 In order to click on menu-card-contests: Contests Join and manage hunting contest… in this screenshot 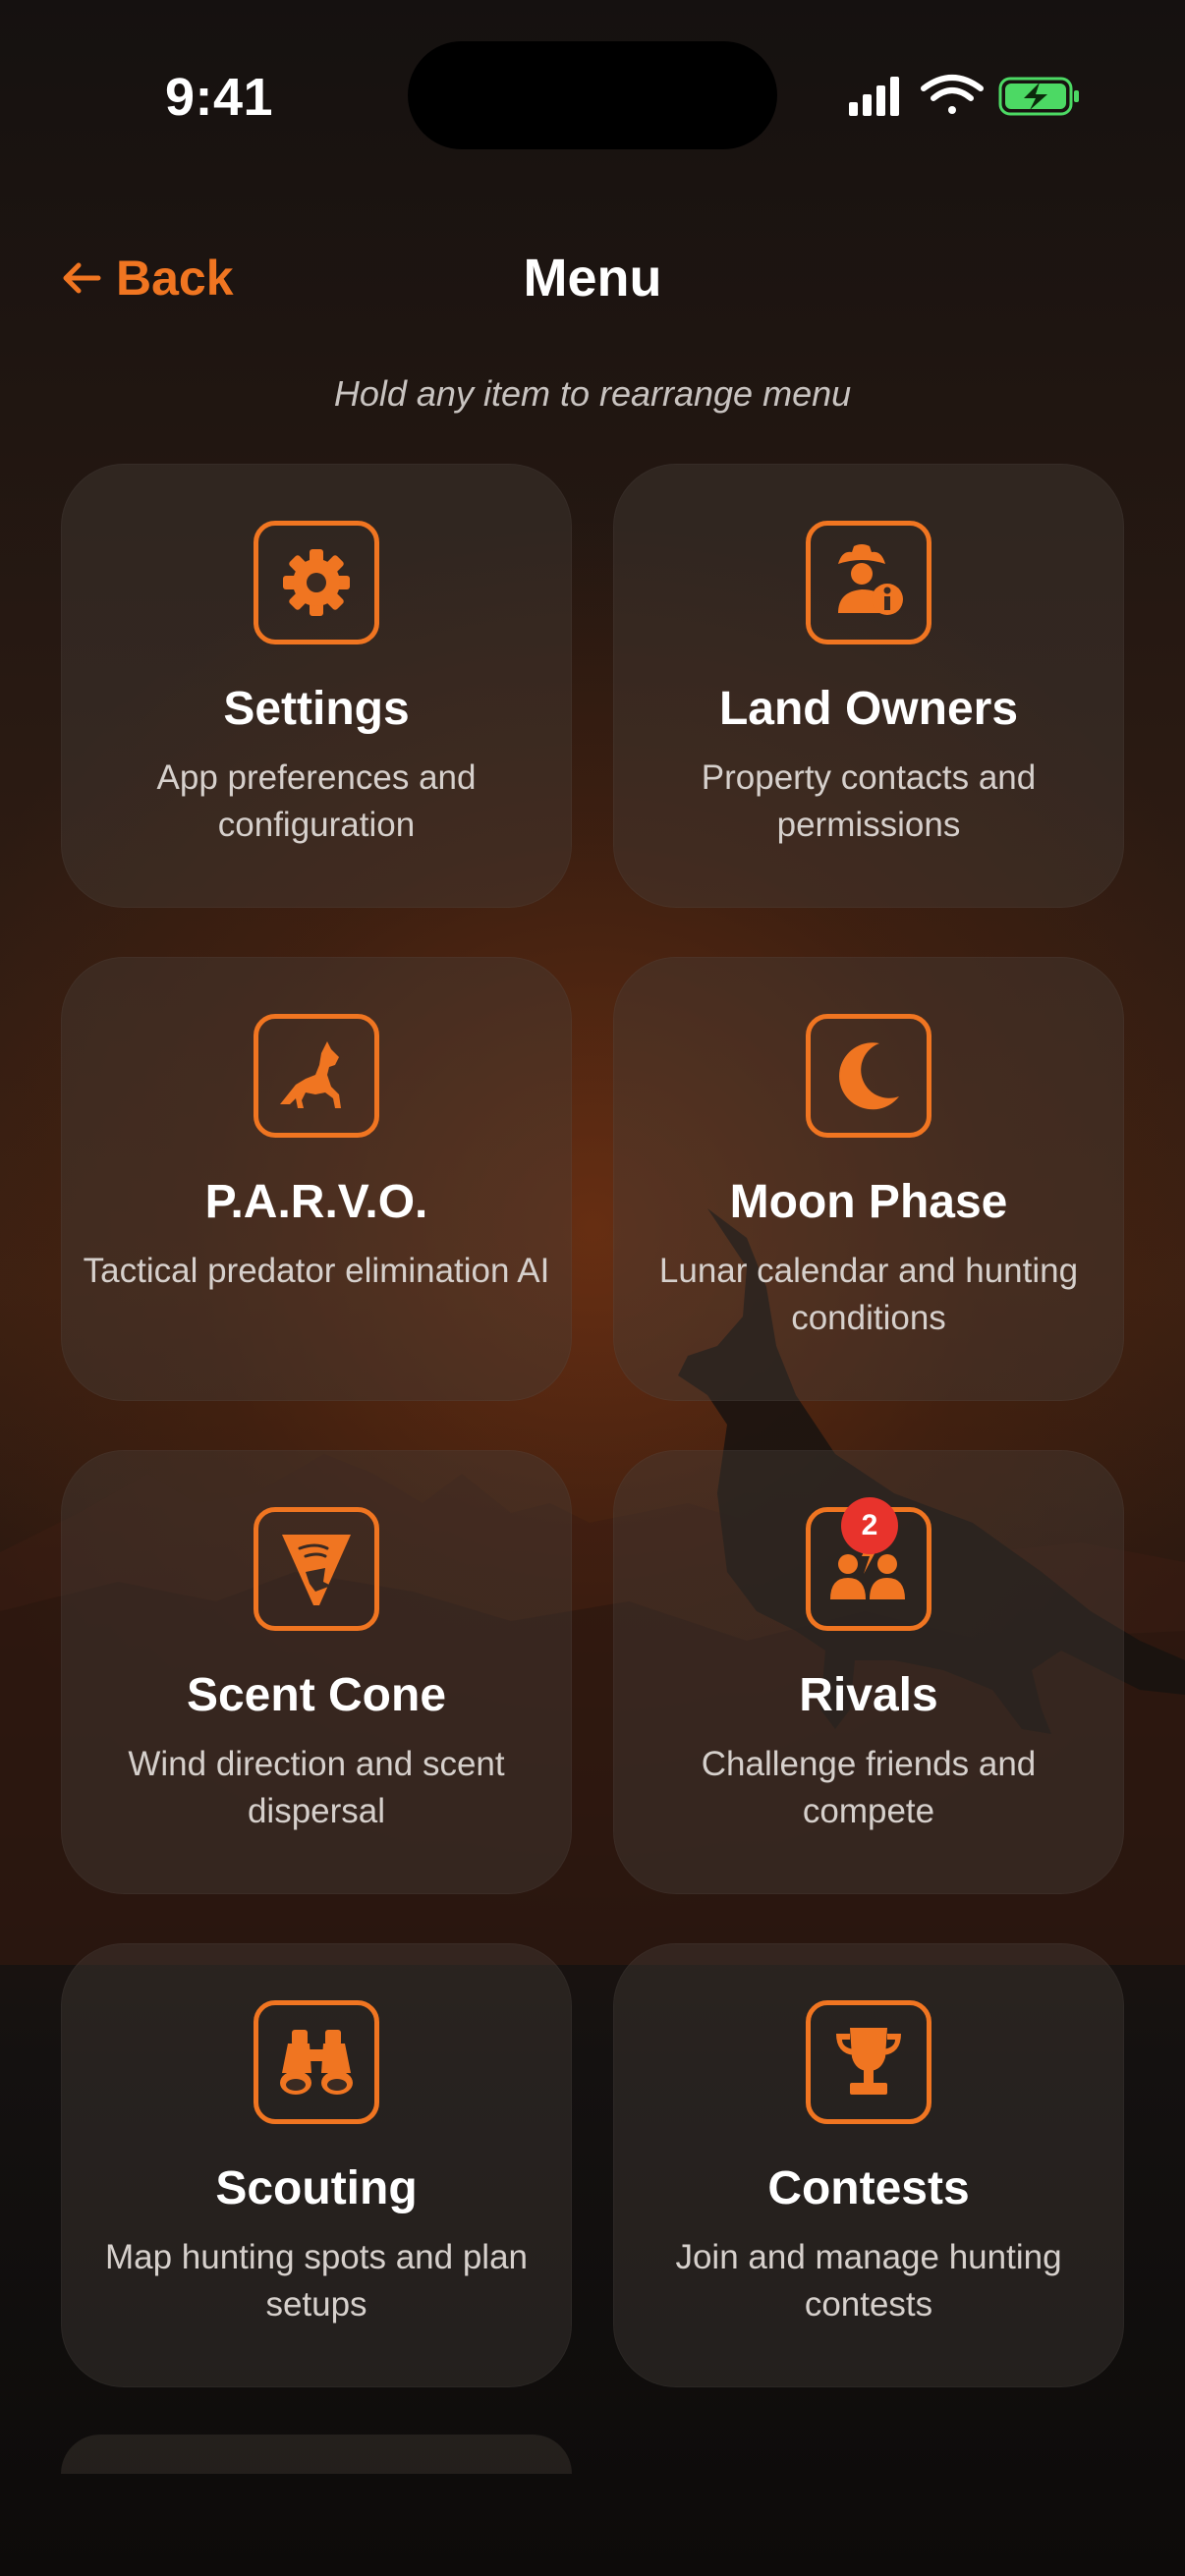, I will do `click(869, 2165)`.